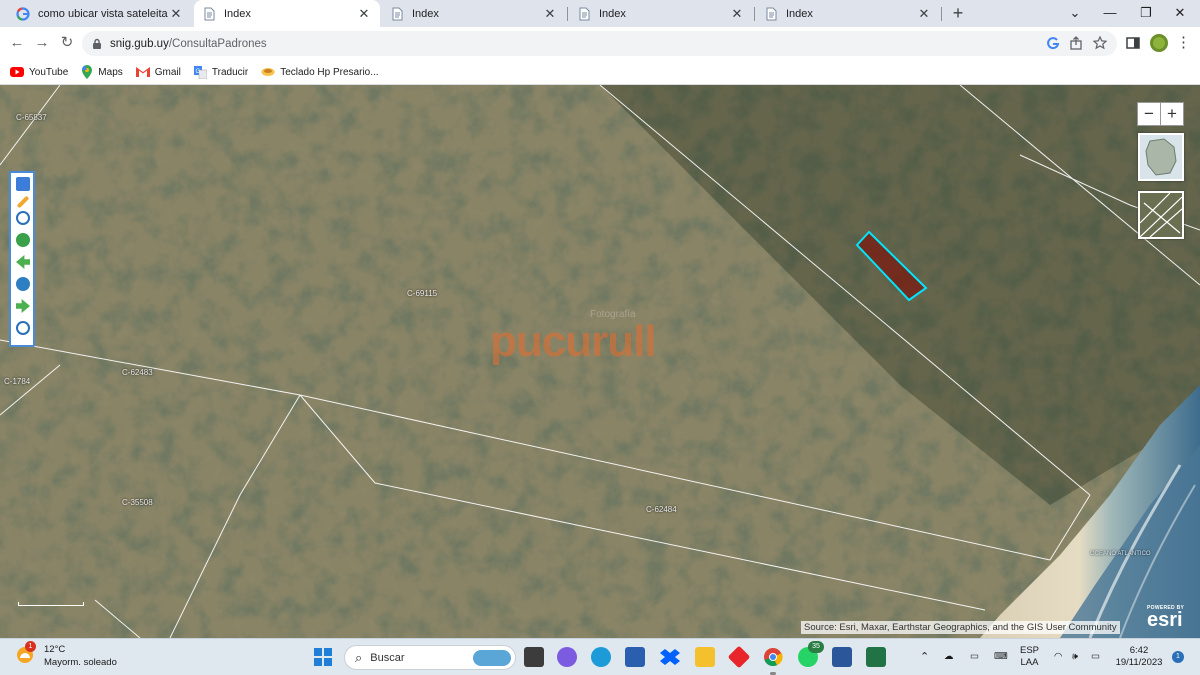 This screenshot has width=1200, height=675. Describe the element at coordinates (876, 657) in the screenshot. I see `excel-icon` at that location.